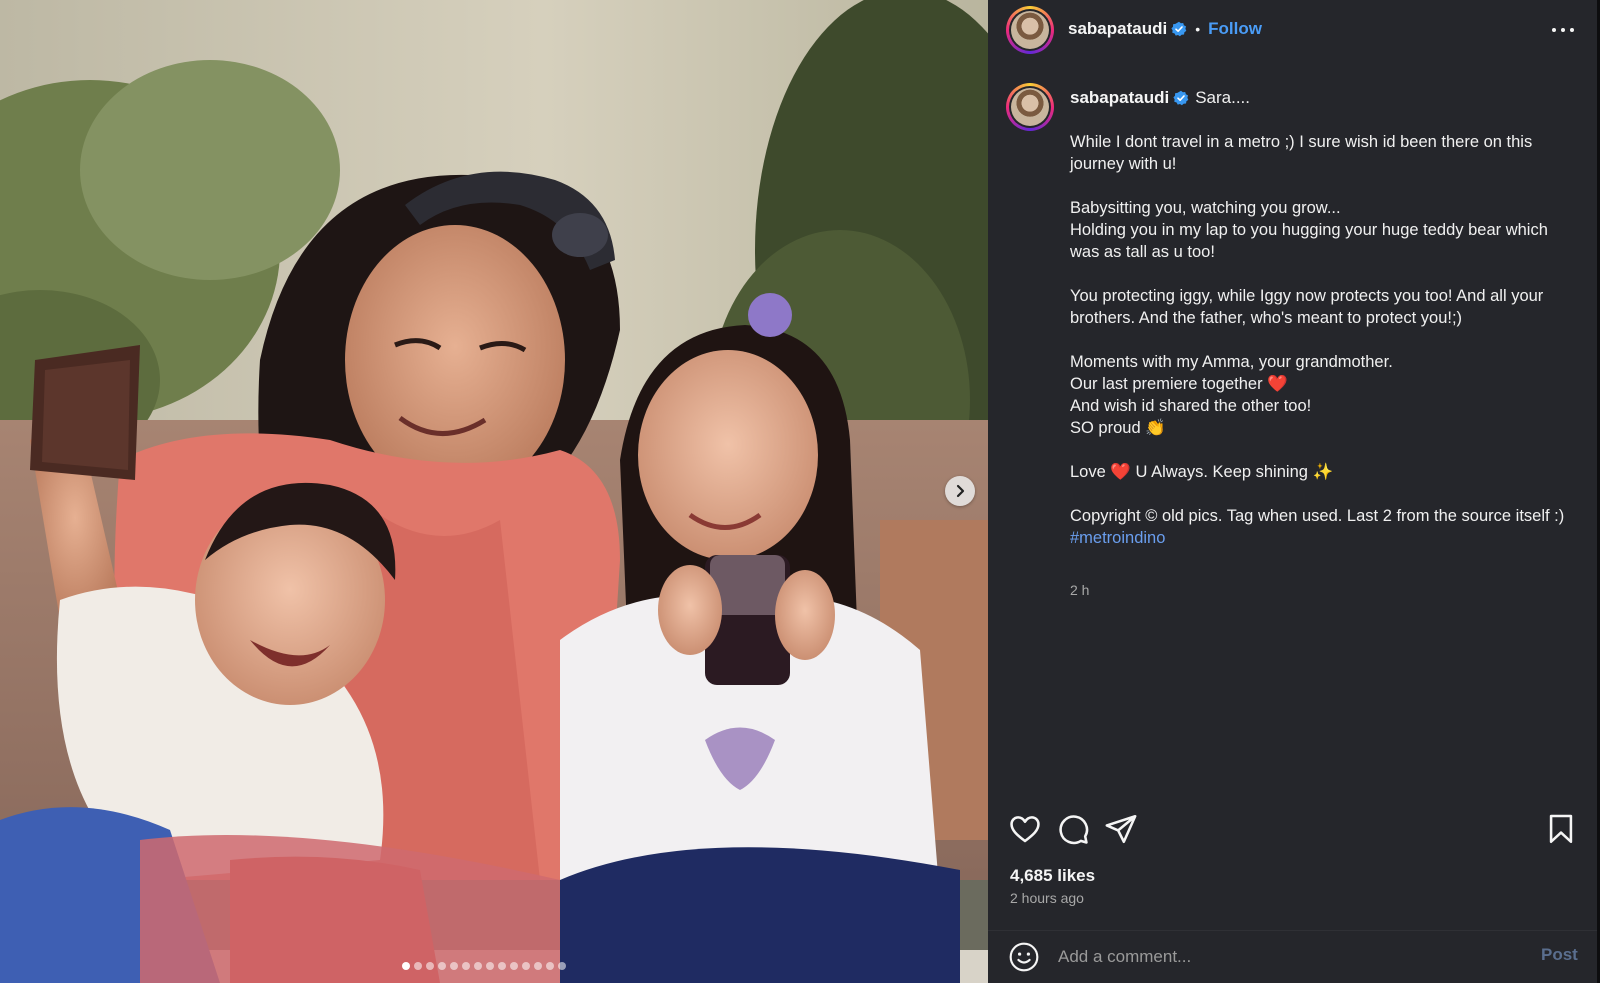 This screenshot has height=983, width=1600. I want to click on save-button, so click(1561, 829).